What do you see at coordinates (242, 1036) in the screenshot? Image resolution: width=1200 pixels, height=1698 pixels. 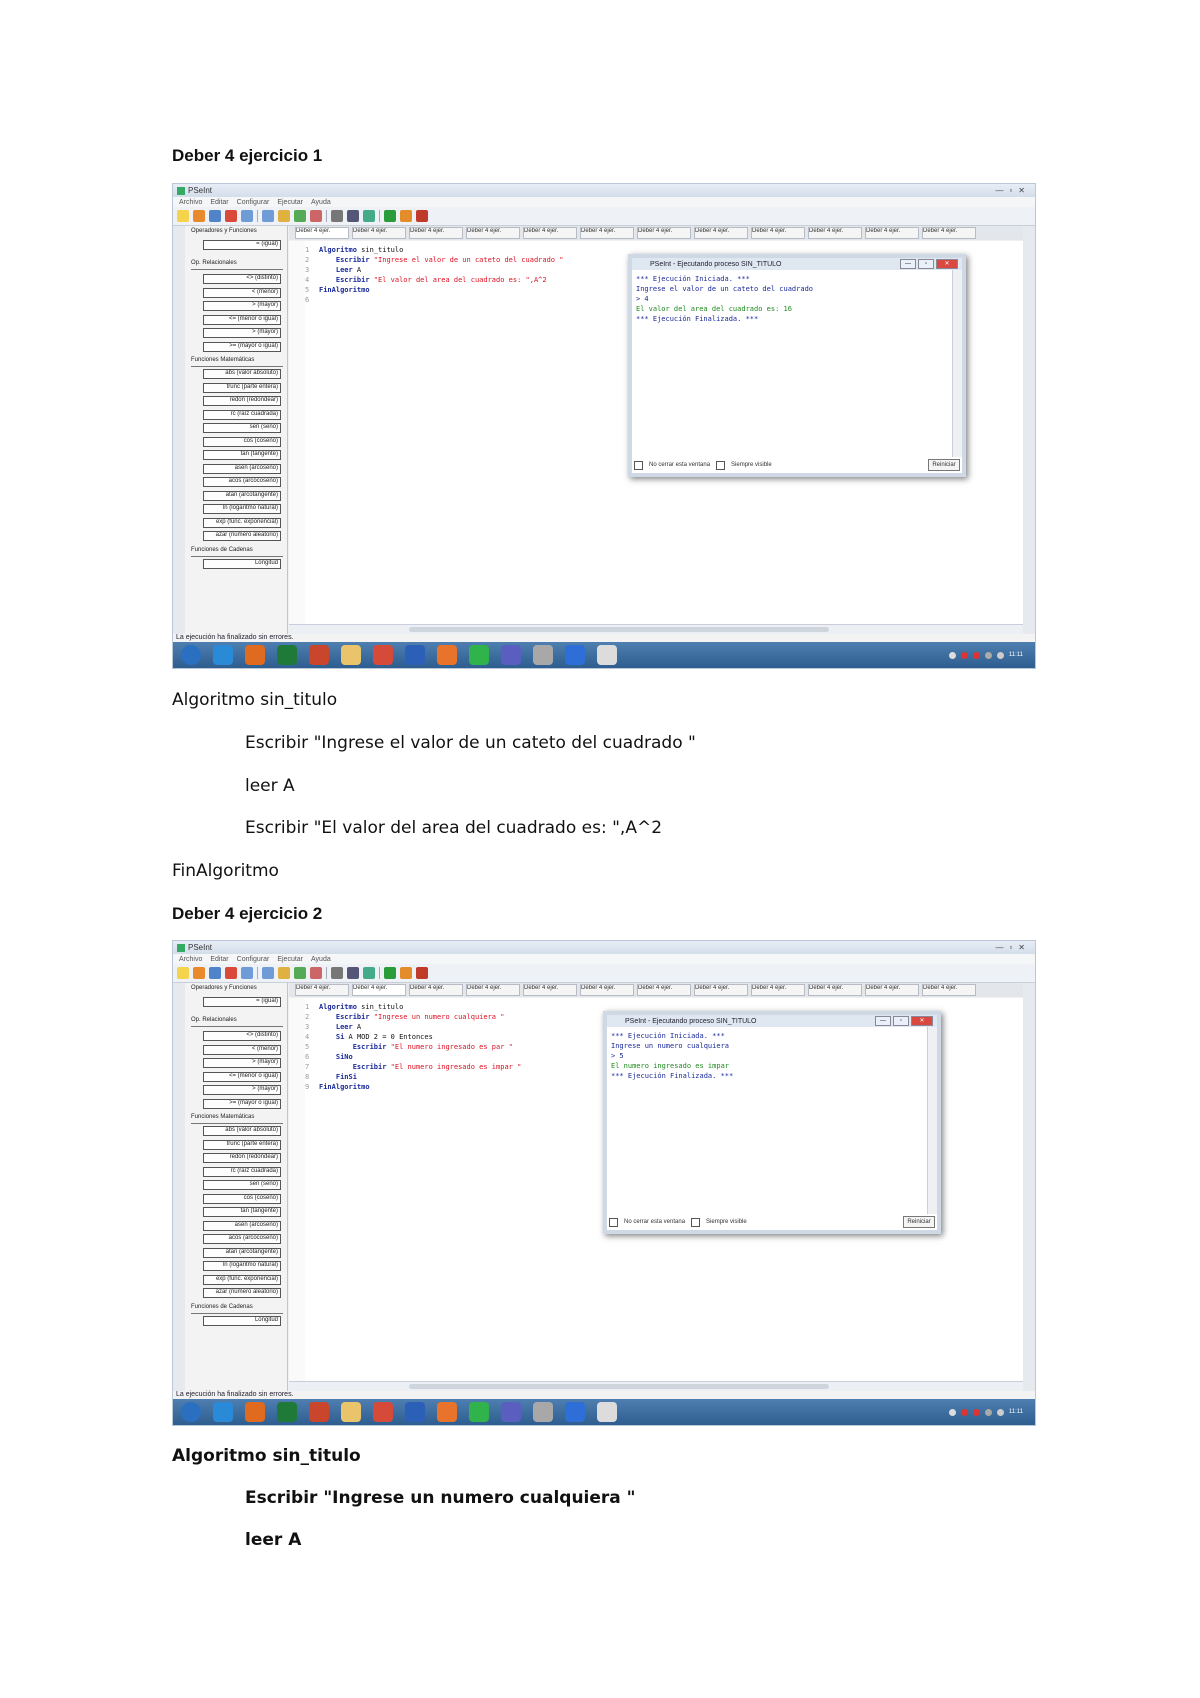 I see `operator-button: <> (distinto)` at bounding box center [242, 1036].